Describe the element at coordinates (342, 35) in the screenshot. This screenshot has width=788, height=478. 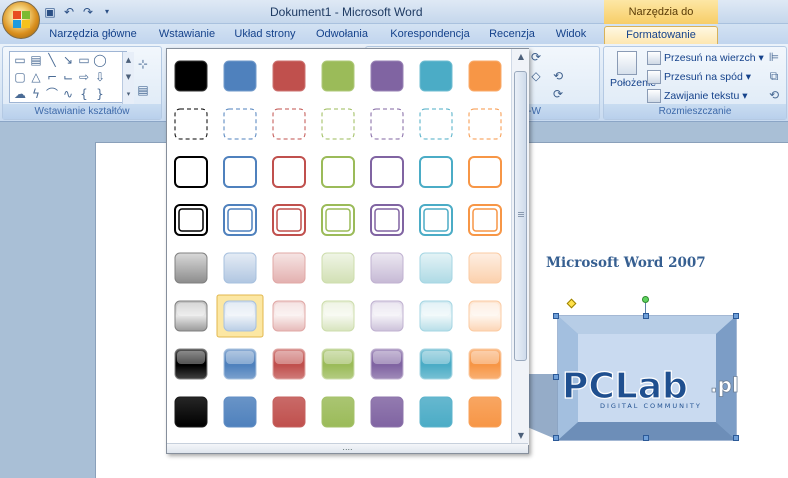
I see `tab-references: Odwołania` at that location.